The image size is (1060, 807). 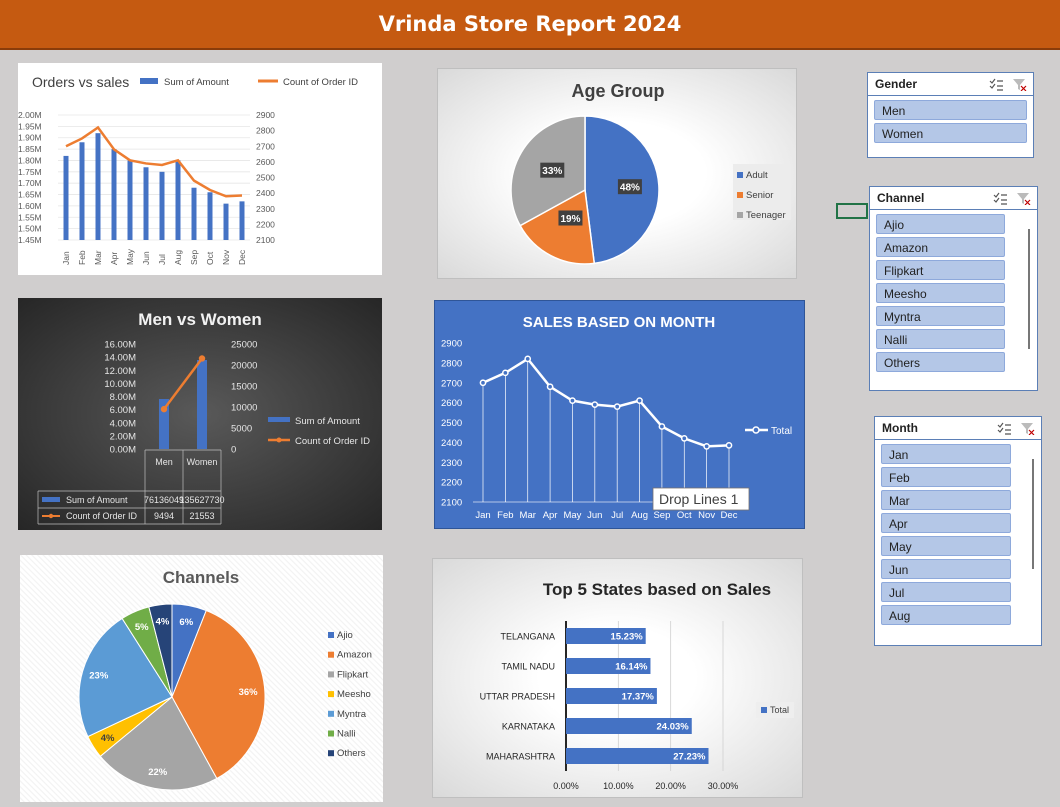 I want to click on x-tick-label: Oct, so click(x=684, y=515).